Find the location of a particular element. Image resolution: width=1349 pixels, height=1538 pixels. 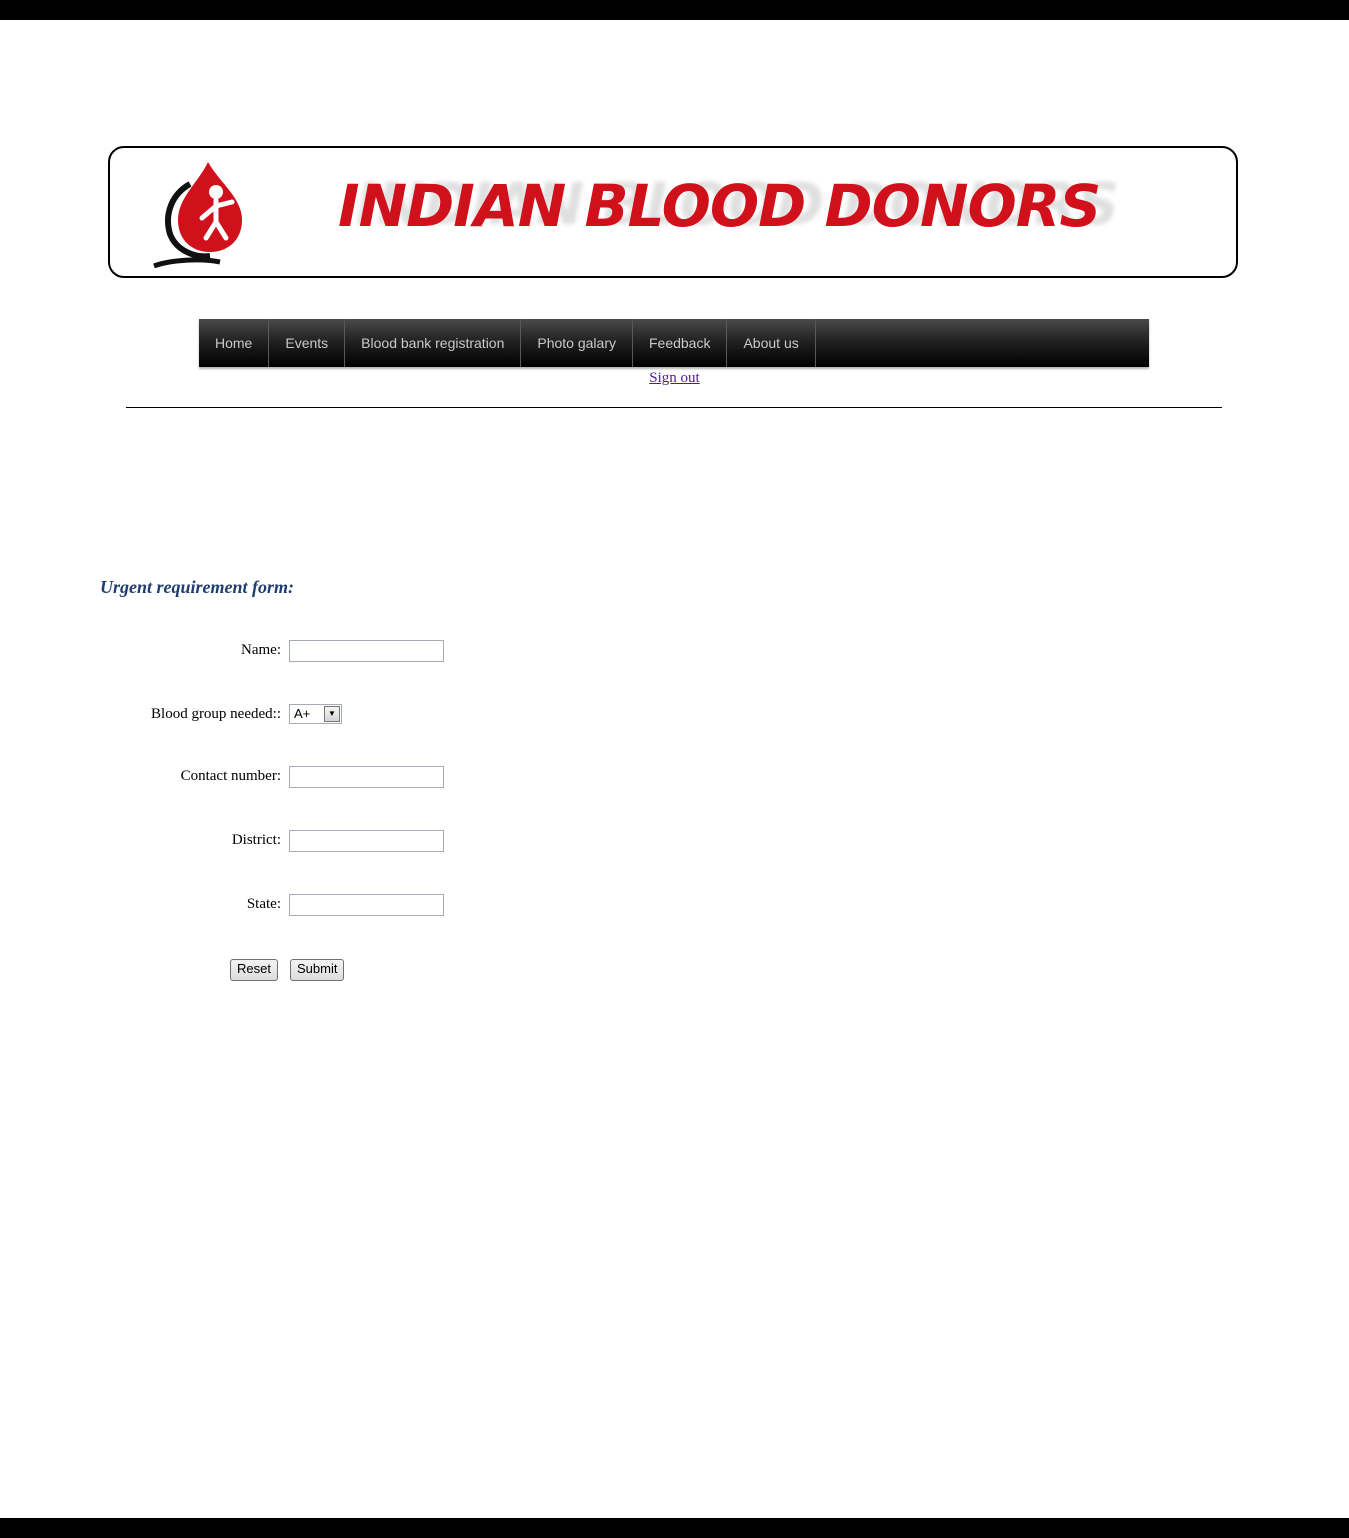

nav-item-photo-galary: Photo galary is located at coordinates (577, 343).